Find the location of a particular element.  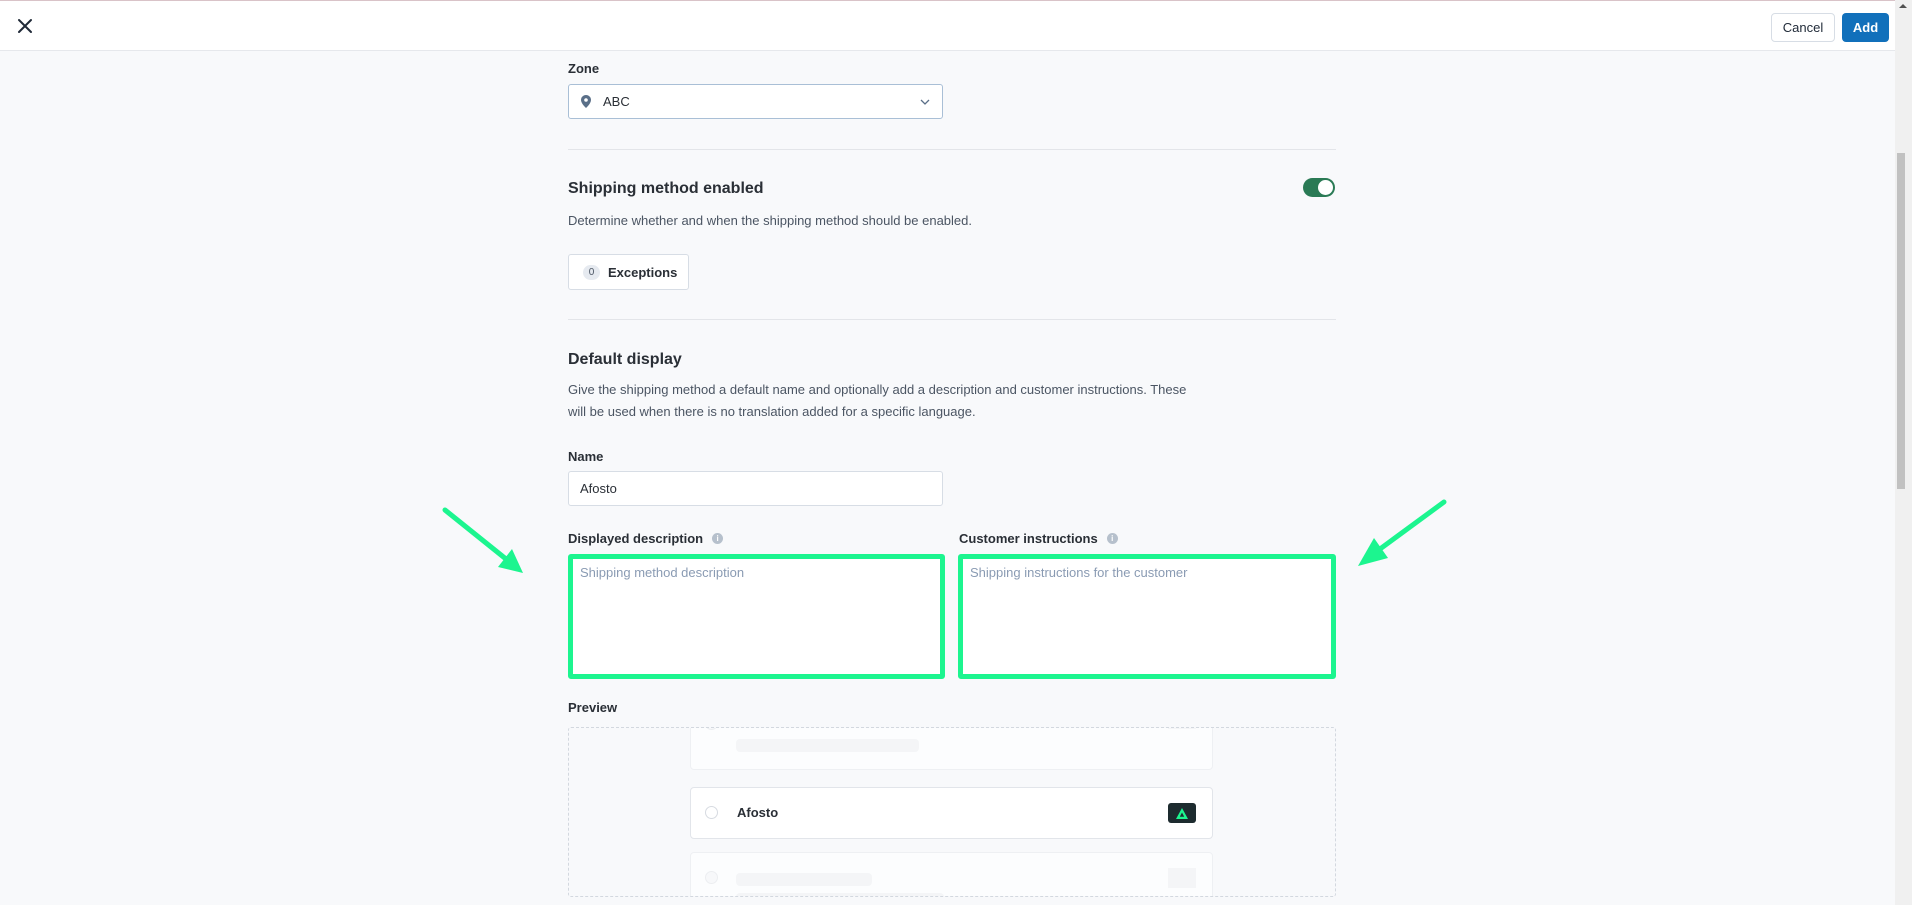

displayed-description-textarea is located at coordinates (756, 616).